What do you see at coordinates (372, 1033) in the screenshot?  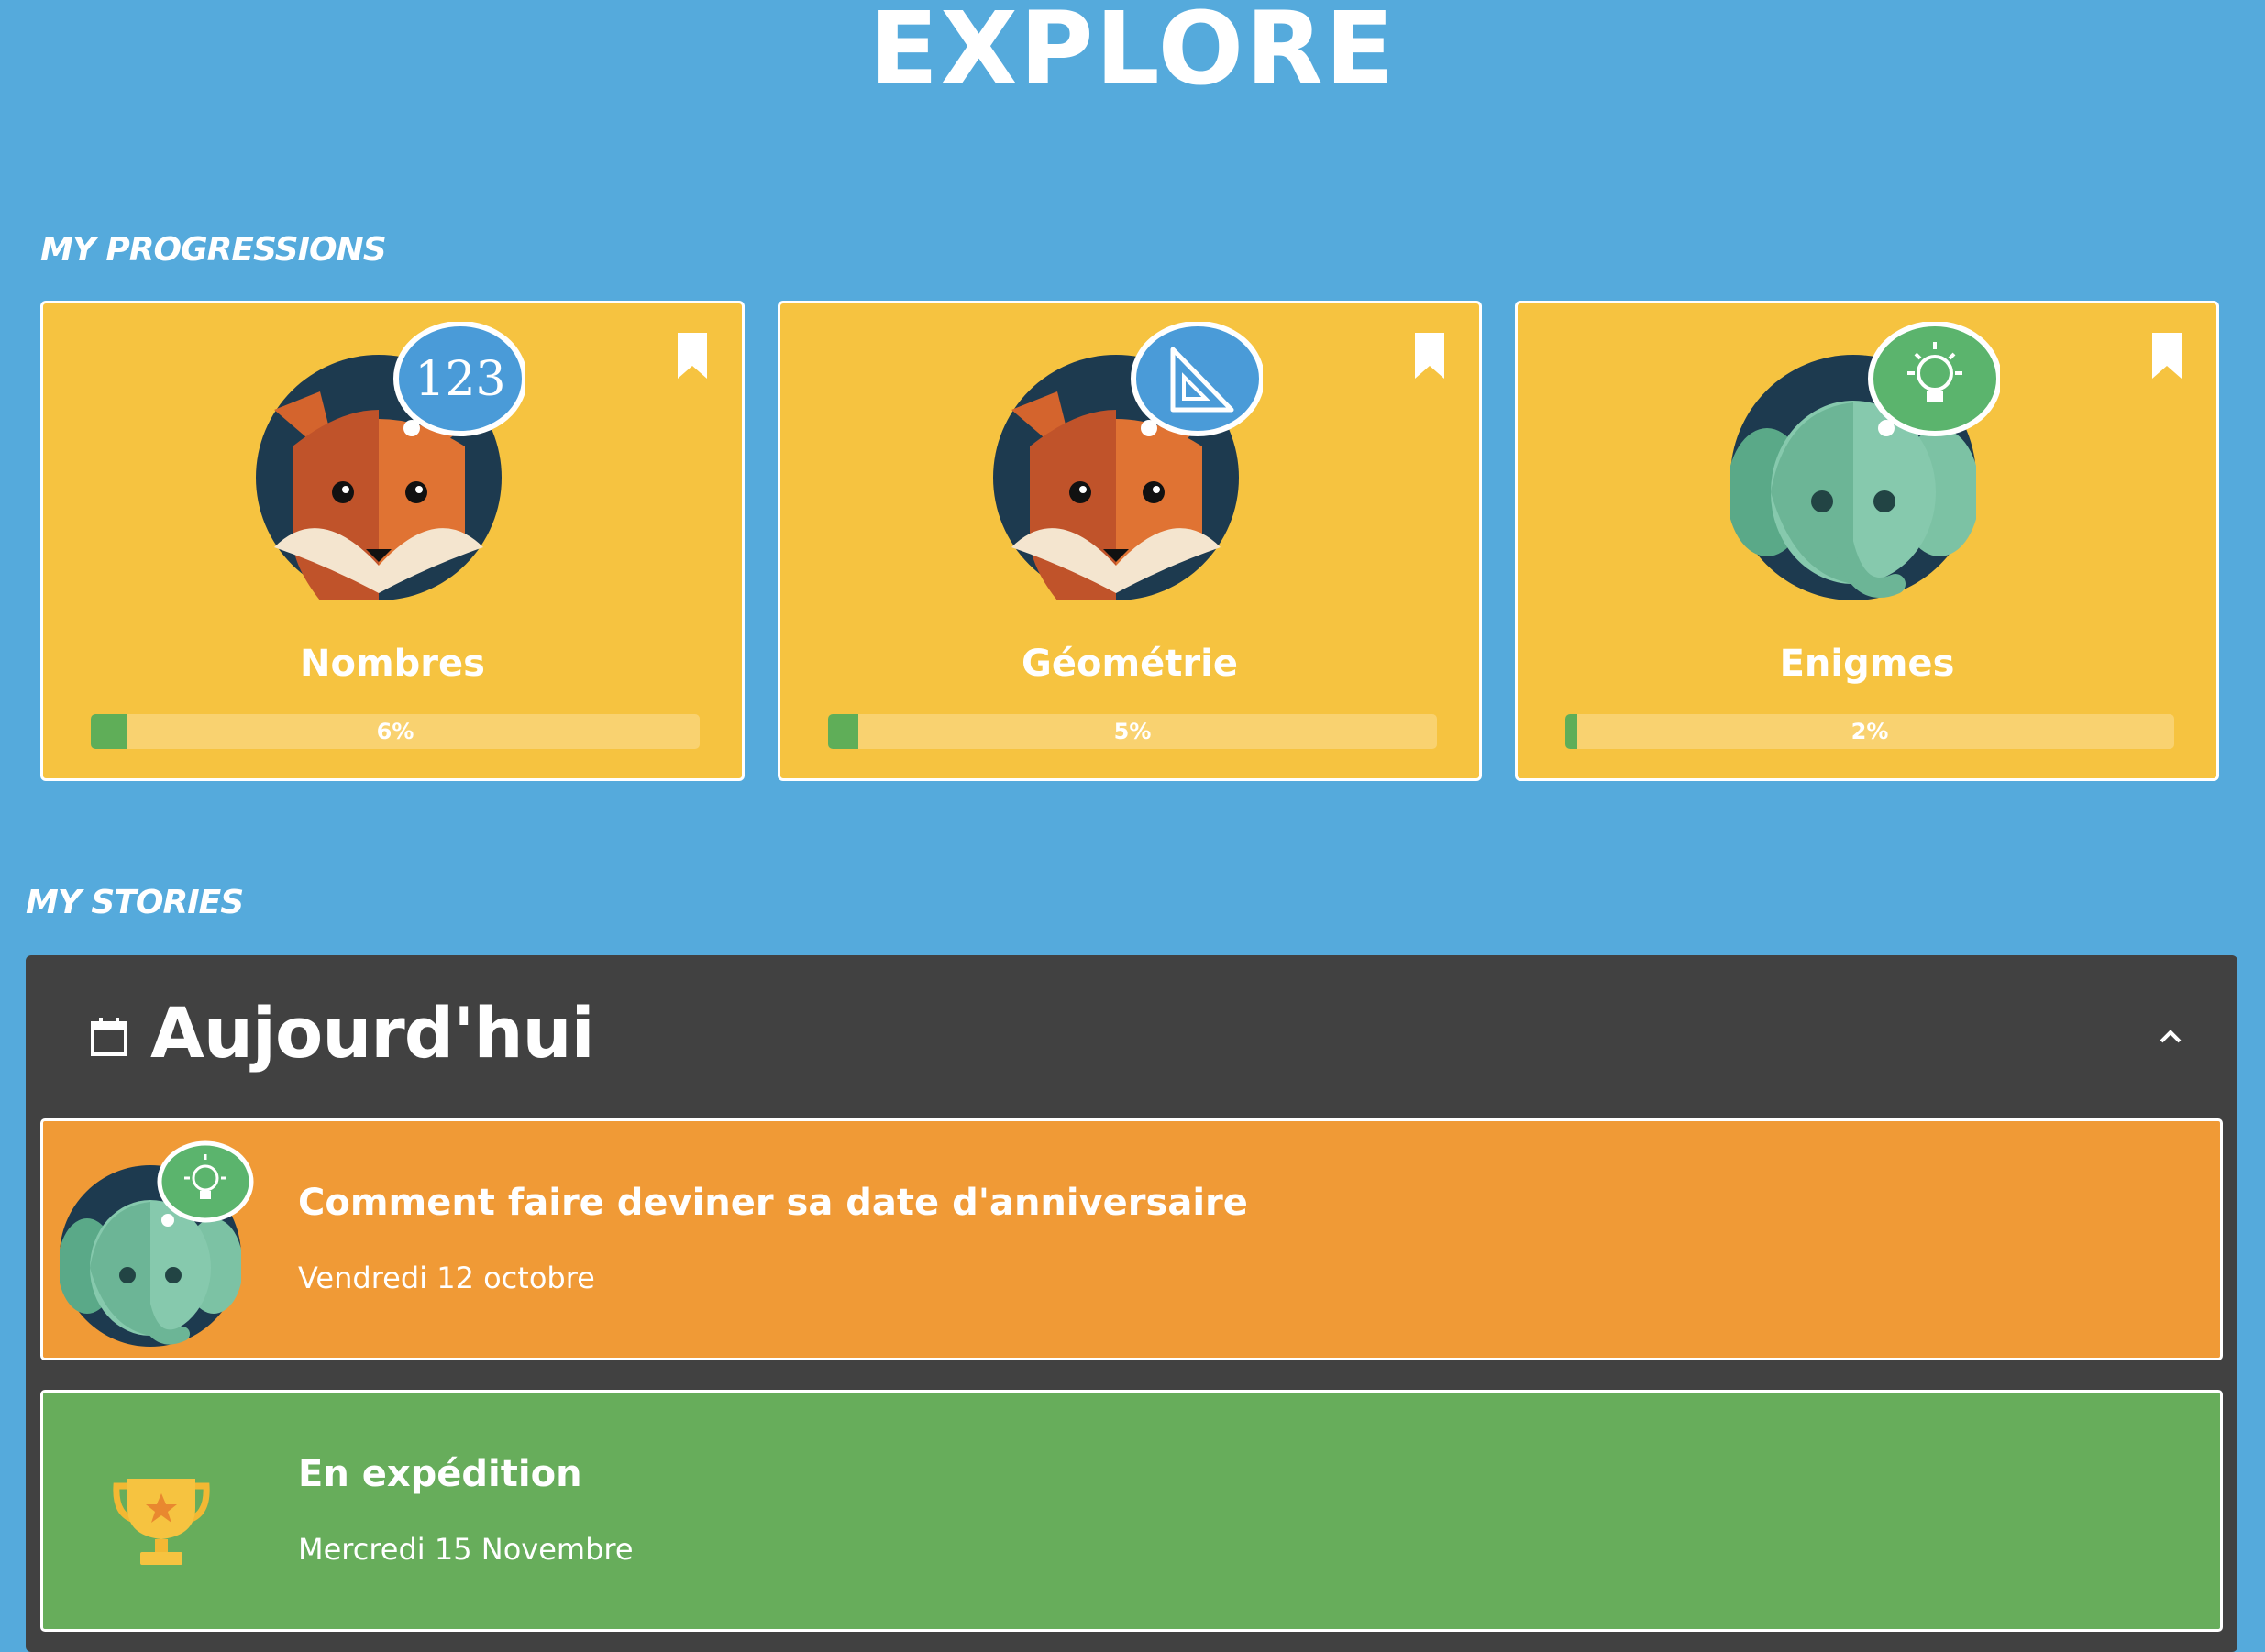 I see `day-title: Aujourd'hui` at bounding box center [372, 1033].